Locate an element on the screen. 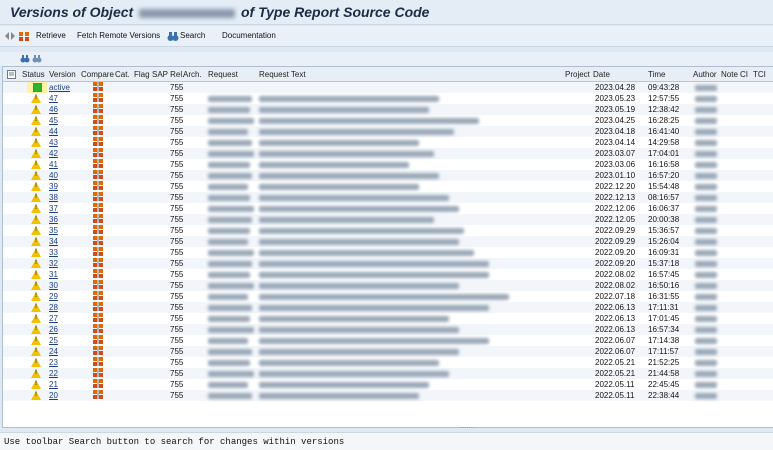 The height and width of the screenshot is (450, 773). table-row: 20 755 2022.05.11 22:38:44 is located at coordinates (388, 395).